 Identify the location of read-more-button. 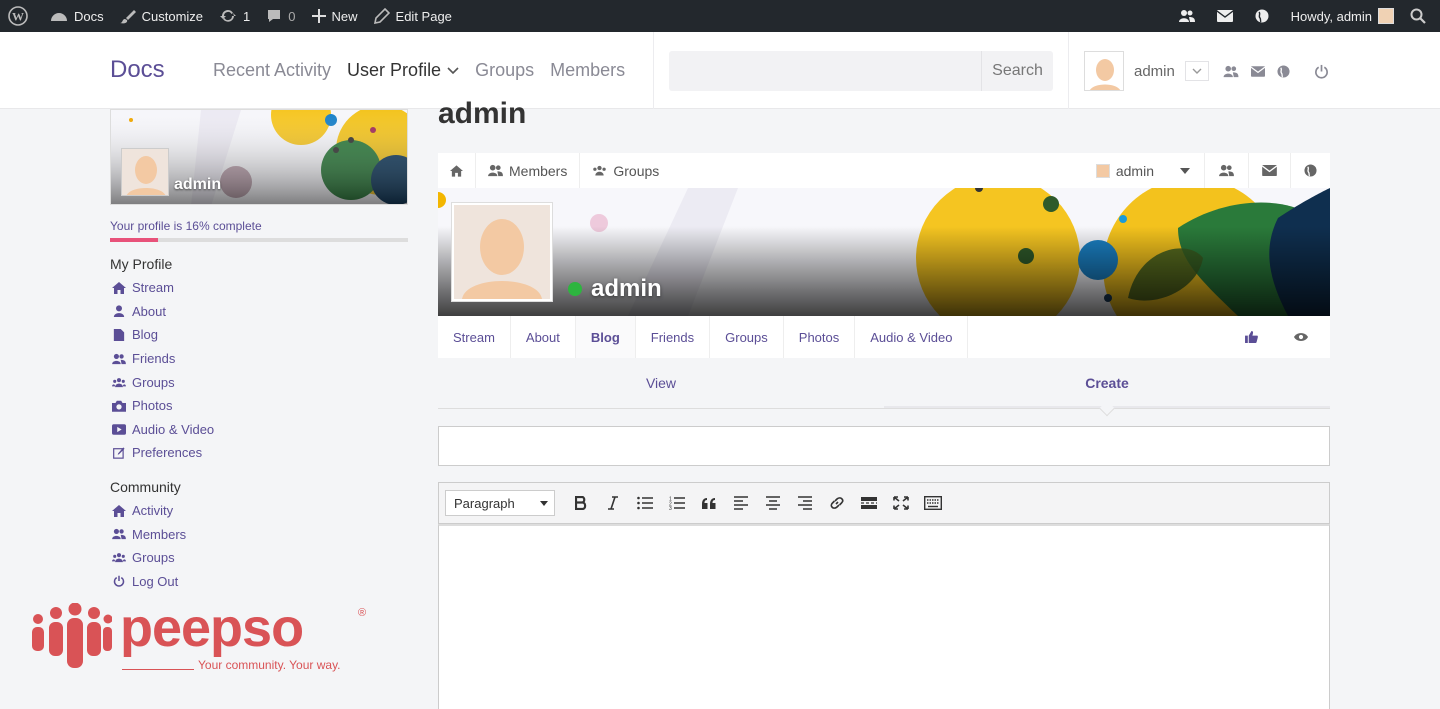
(869, 503).